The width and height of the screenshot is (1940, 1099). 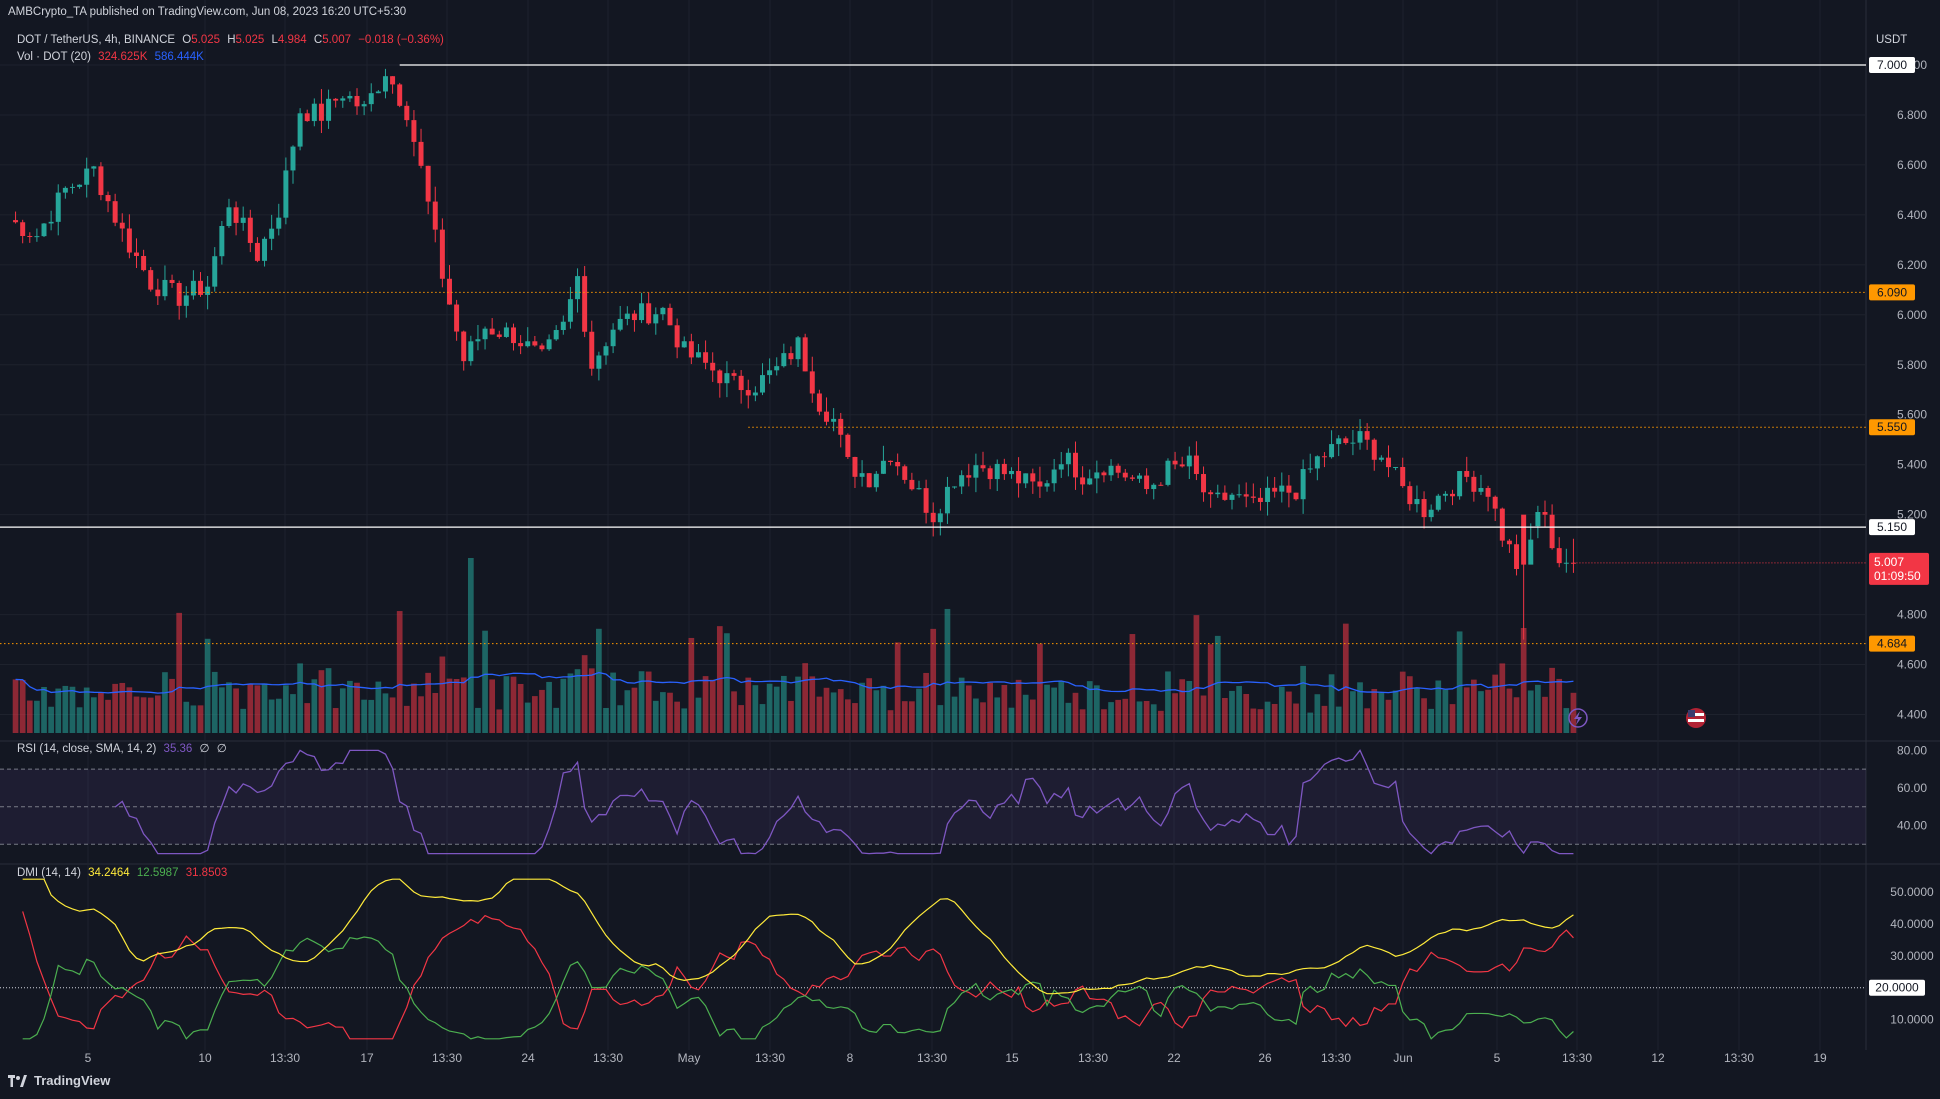 I want to click on price-tick-label: 5.800, so click(x=1912, y=365).